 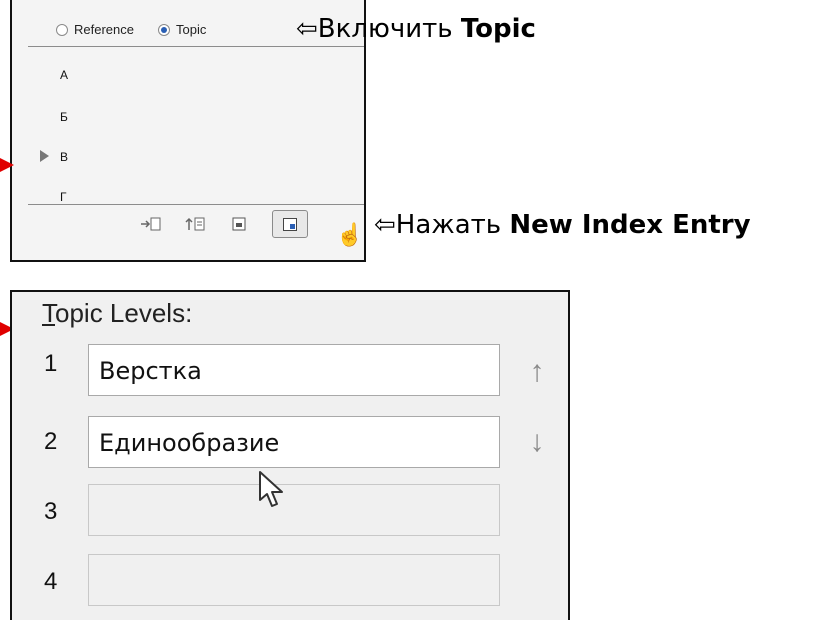 What do you see at coordinates (294, 442) in the screenshot?
I see `topic-level-2-field: Единообразие` at bounding box center [294, 442].